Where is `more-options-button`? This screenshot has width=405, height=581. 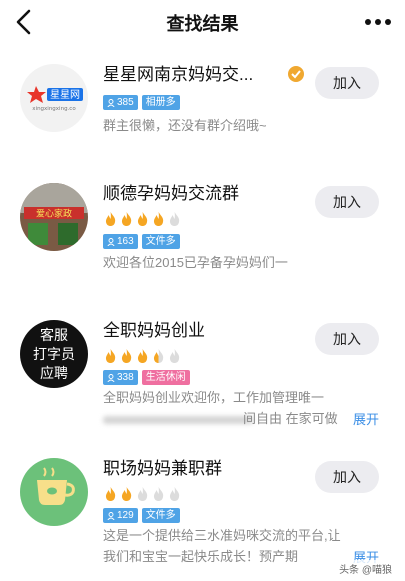
more-options-button is located at coordinates (378, 22).